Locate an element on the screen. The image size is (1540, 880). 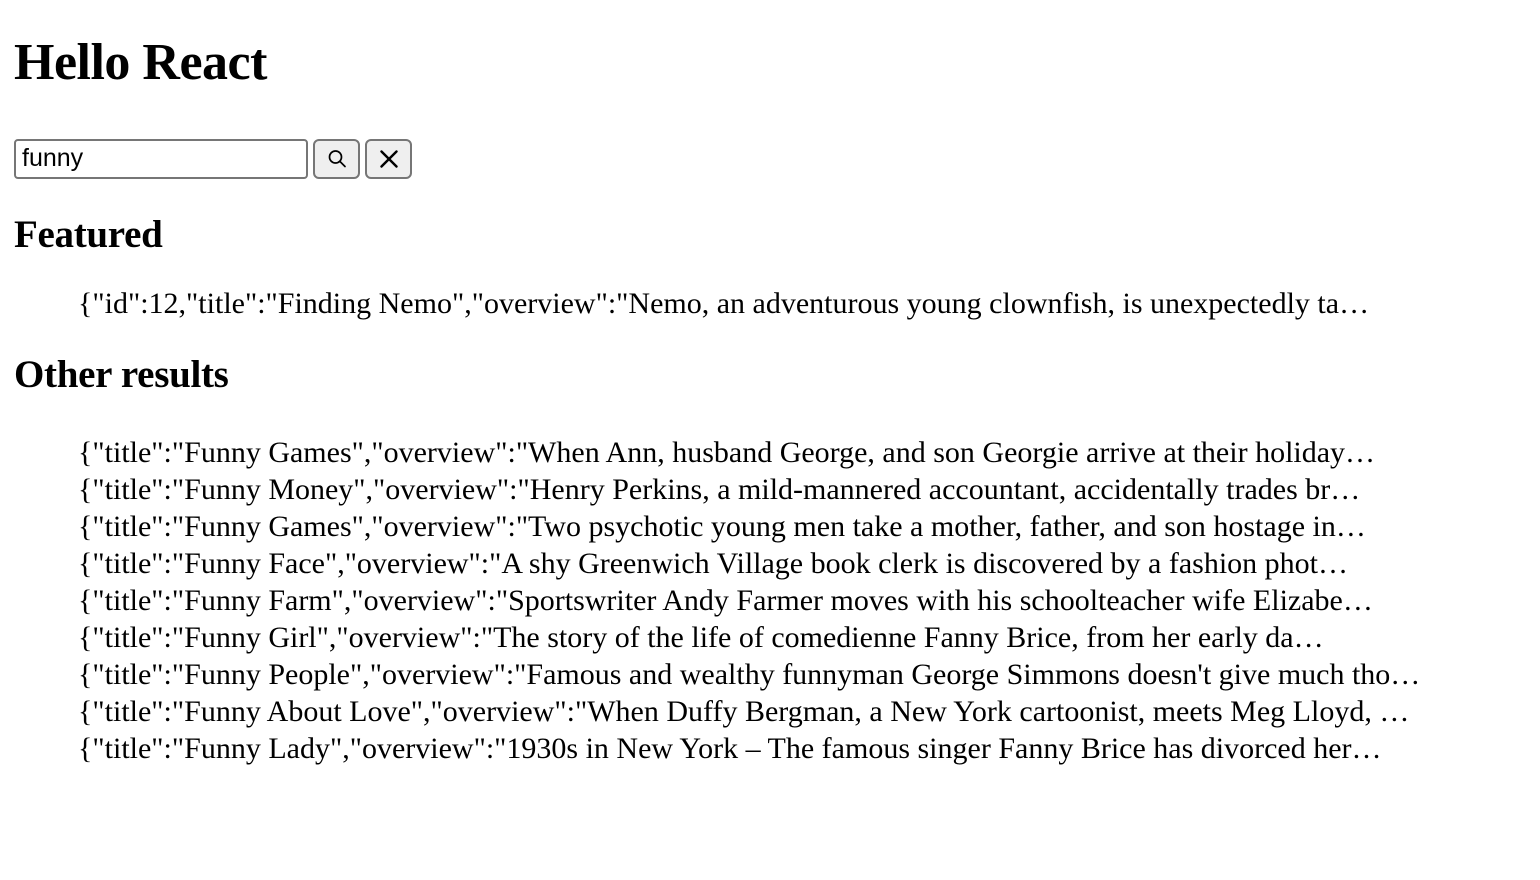
search-form is located at coordinates (213, 159).